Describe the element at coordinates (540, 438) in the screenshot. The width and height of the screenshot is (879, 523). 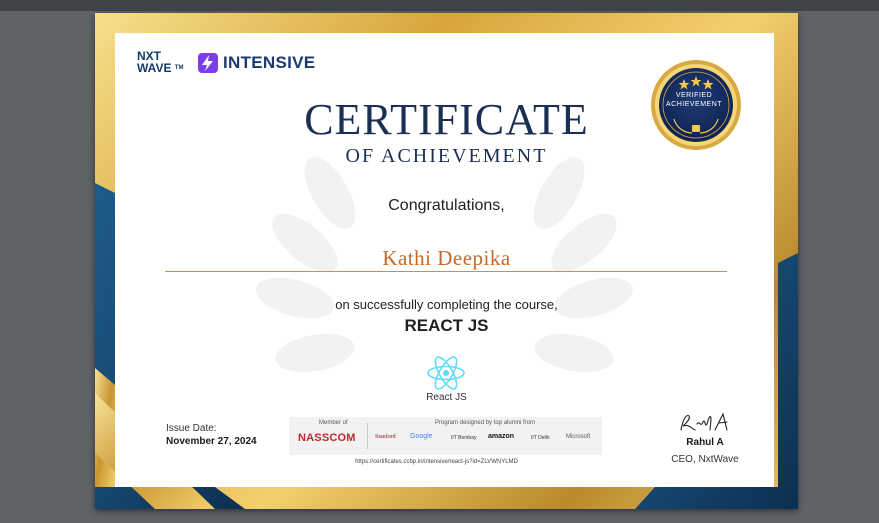
I see `iit-delhi-logo: IIT Delhi` at that location.